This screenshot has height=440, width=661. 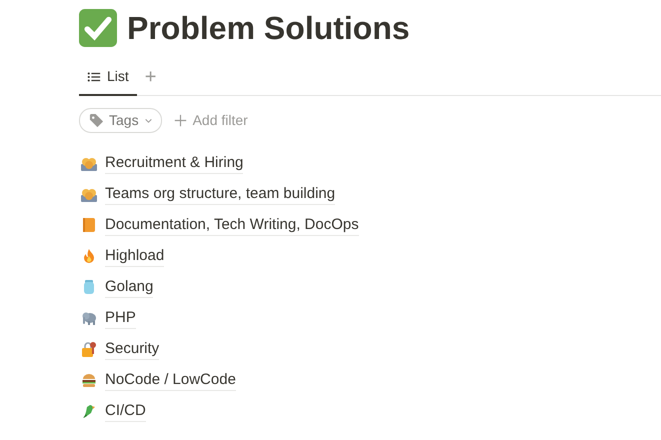 What do you see at coordinates (120, 120) in the screenshot?
I see `tags-filter-chip: Tags` at bounding box center [120, 120].